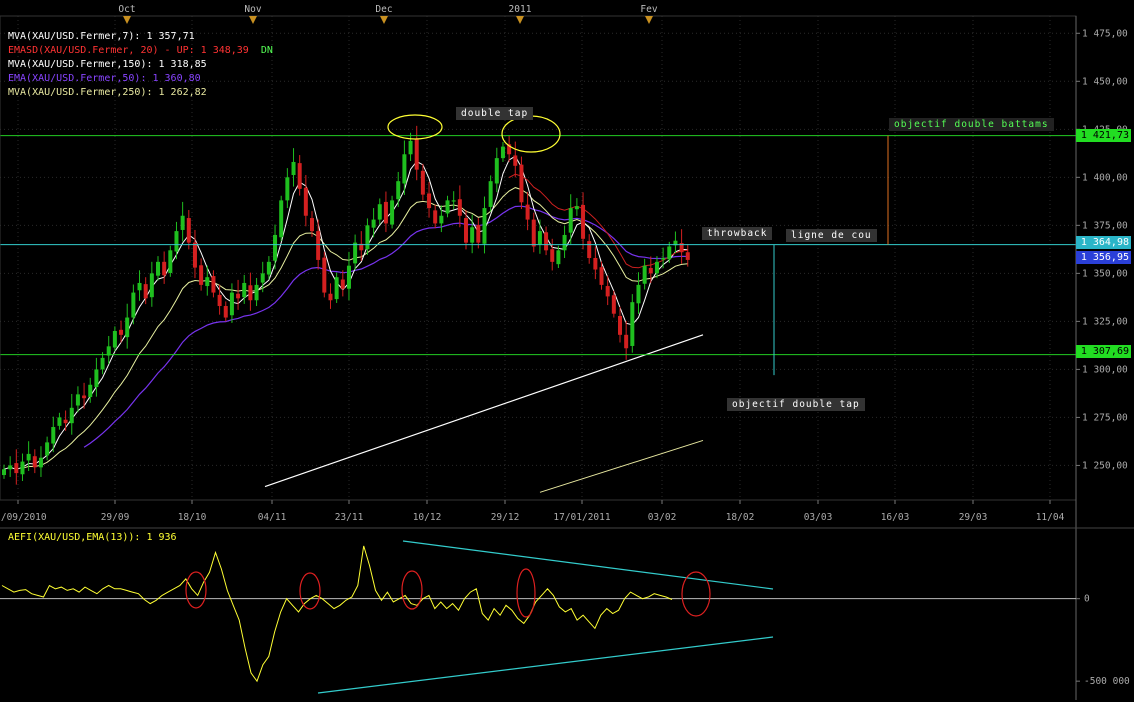 This screenshot has width=1134, height=702. I want to click on indicator-tick-label: -500 000, so click(1107, 681).